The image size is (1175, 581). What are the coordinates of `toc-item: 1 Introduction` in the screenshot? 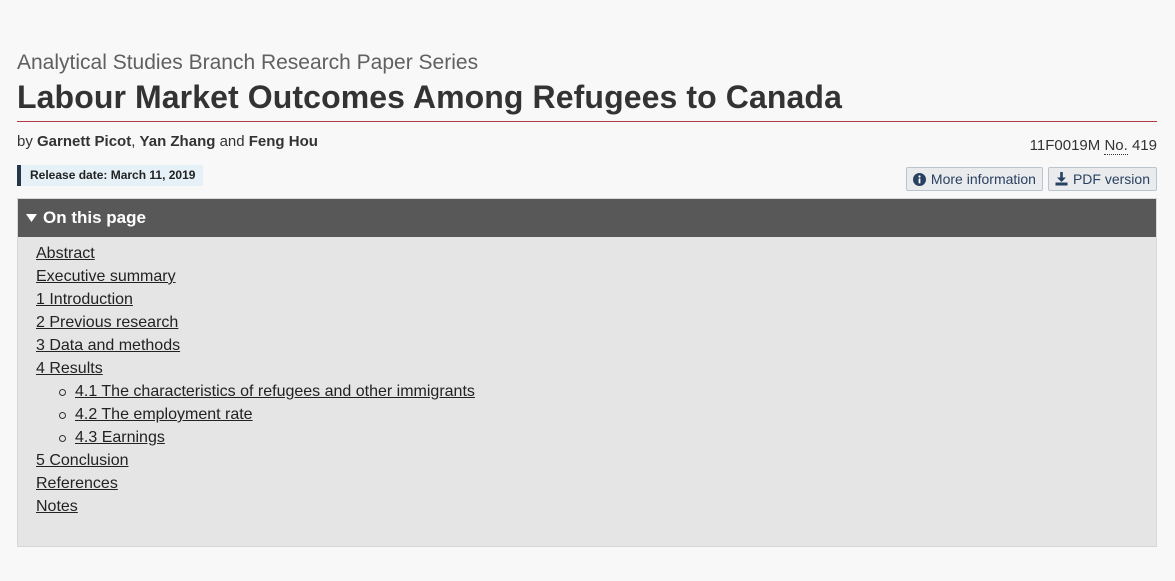 It's located at (596, 299).